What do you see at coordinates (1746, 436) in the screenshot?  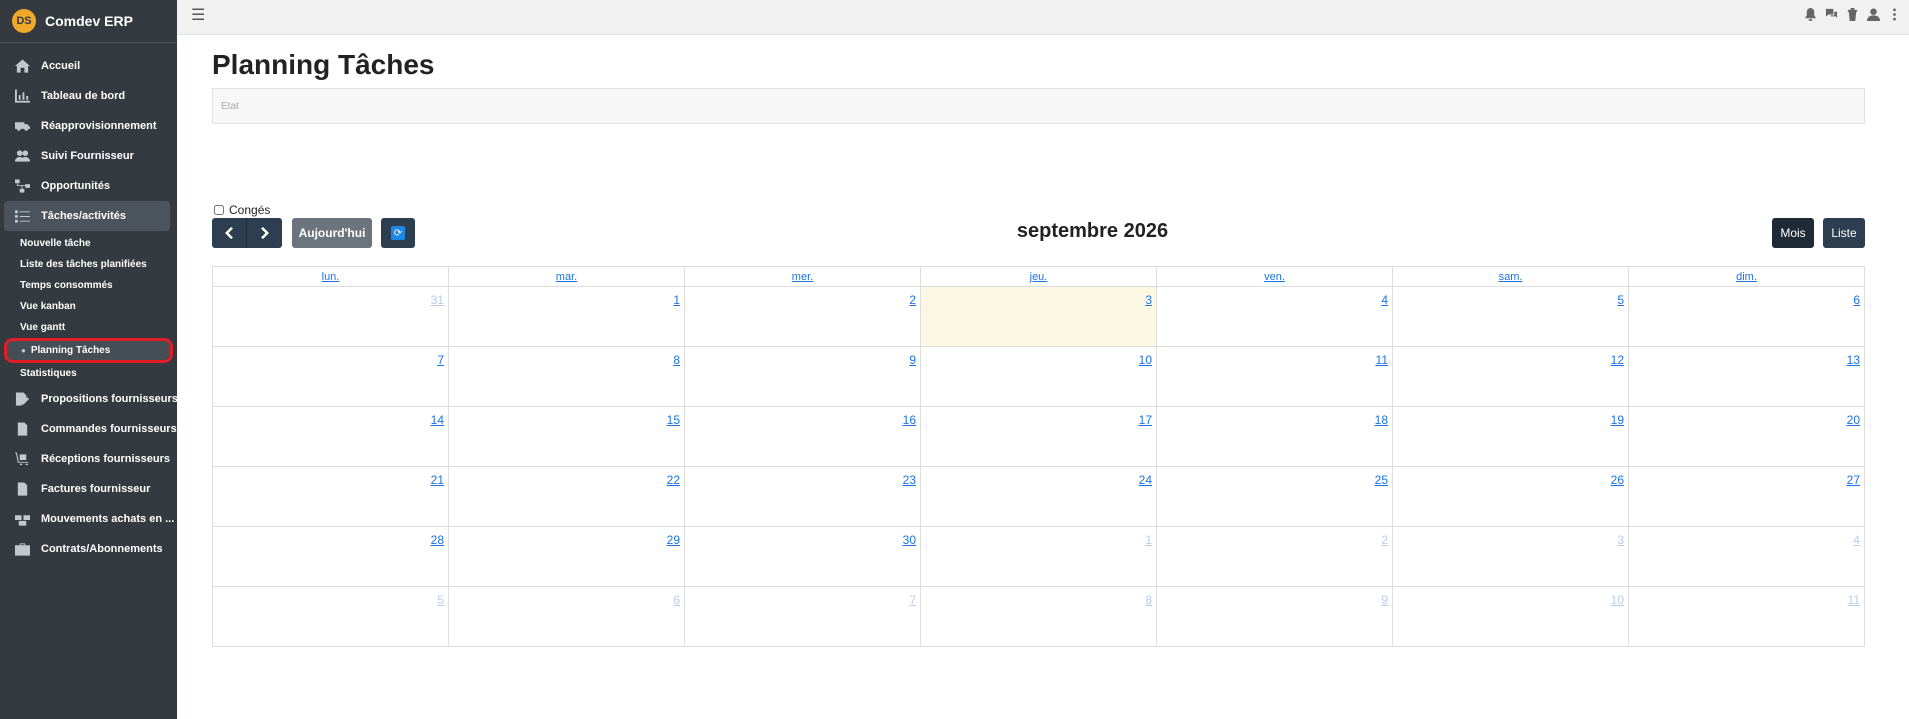 I see `calendar-day-cell: 20` at bounding box center [1746, 436].